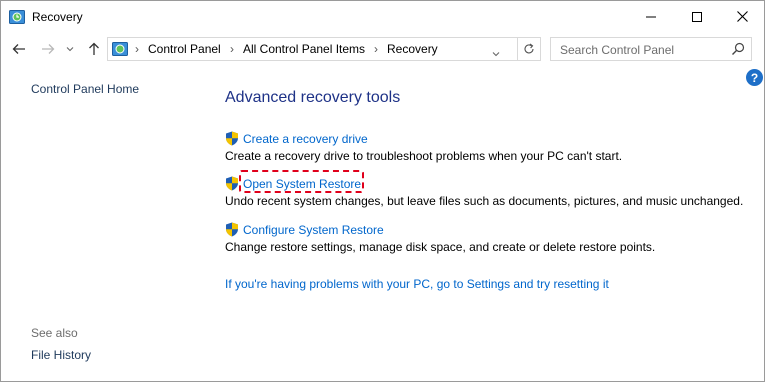 The height and width of the screenshot is (382, 765). I want to click on search-box: Search Control Panel, so click(651, 49).